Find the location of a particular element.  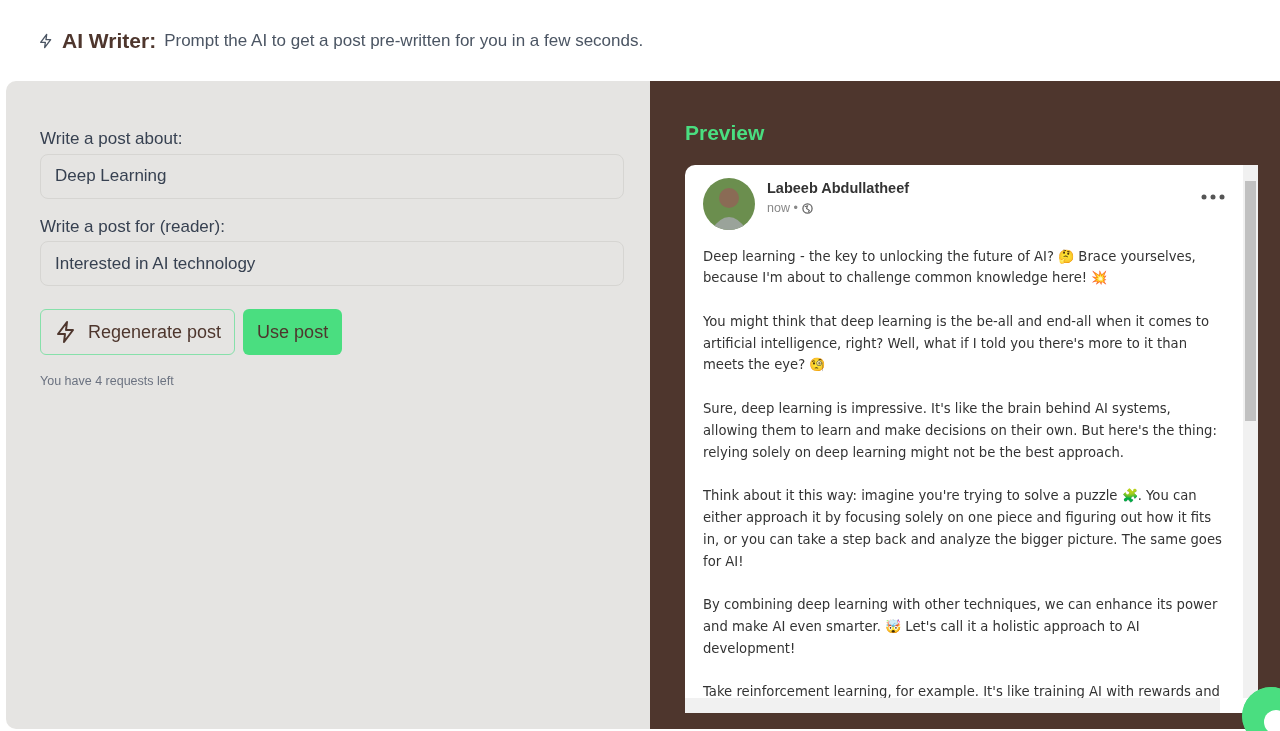

post-paragraph: Think about it this way: imagine you're trying to solve a puzzle 🧩. You can either approach it by focusing solely on one piece and figuring out how it fits in, or you can take a step back and analyze the bigger picture. The same goes for AI! is located at coordinates (963, 529).